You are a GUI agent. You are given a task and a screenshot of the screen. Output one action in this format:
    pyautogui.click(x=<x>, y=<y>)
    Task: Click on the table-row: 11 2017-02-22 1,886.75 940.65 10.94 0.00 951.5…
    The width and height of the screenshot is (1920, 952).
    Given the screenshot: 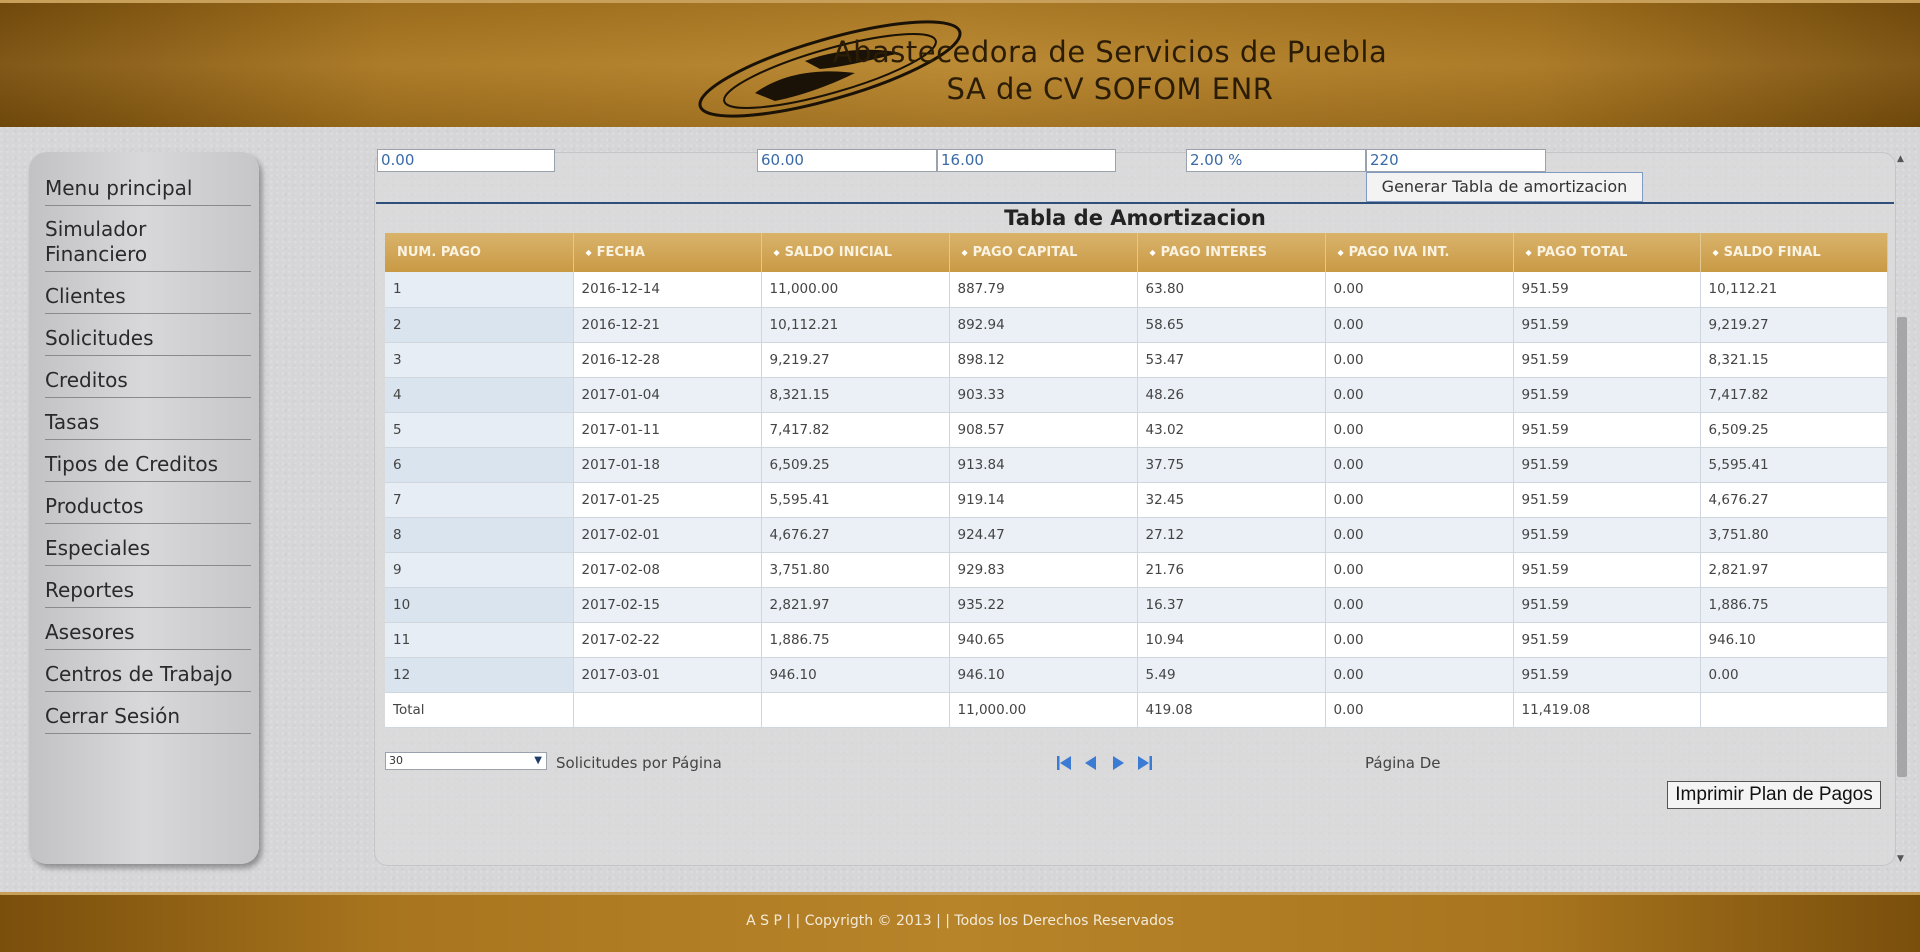 What is the action you would take?
    pyautogui.click(x=1136, y=640)
    